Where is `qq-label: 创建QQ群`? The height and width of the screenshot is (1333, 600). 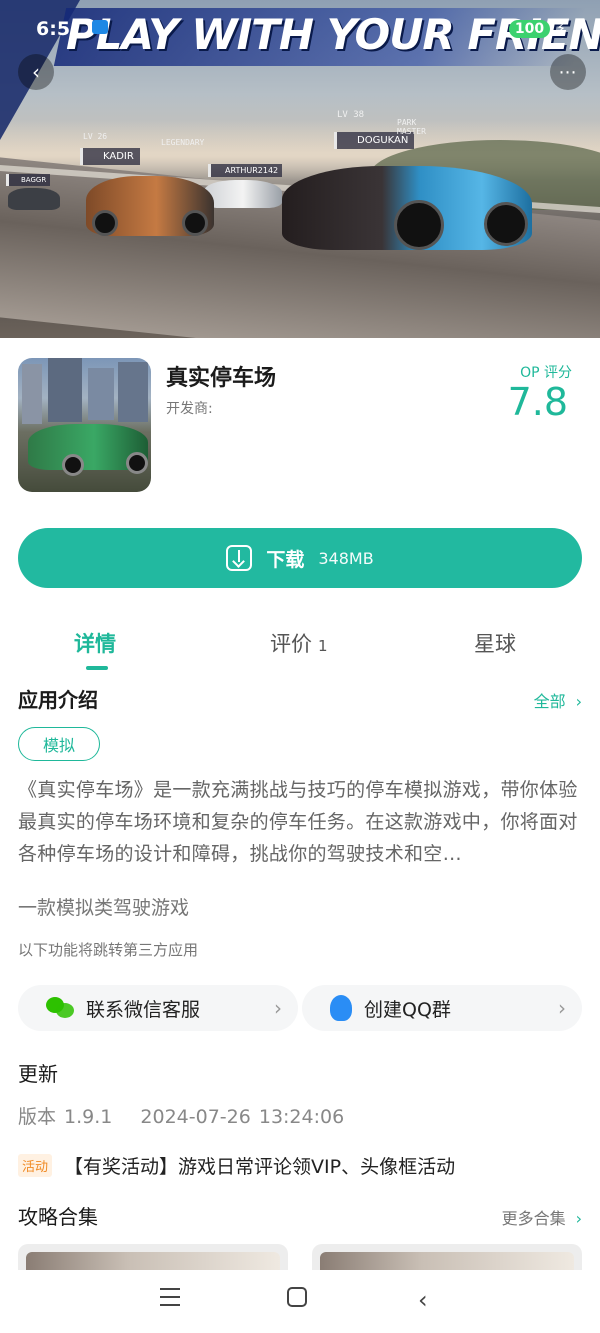
qq-label: 创建QQ群 is located at coordinates (407, 1009).